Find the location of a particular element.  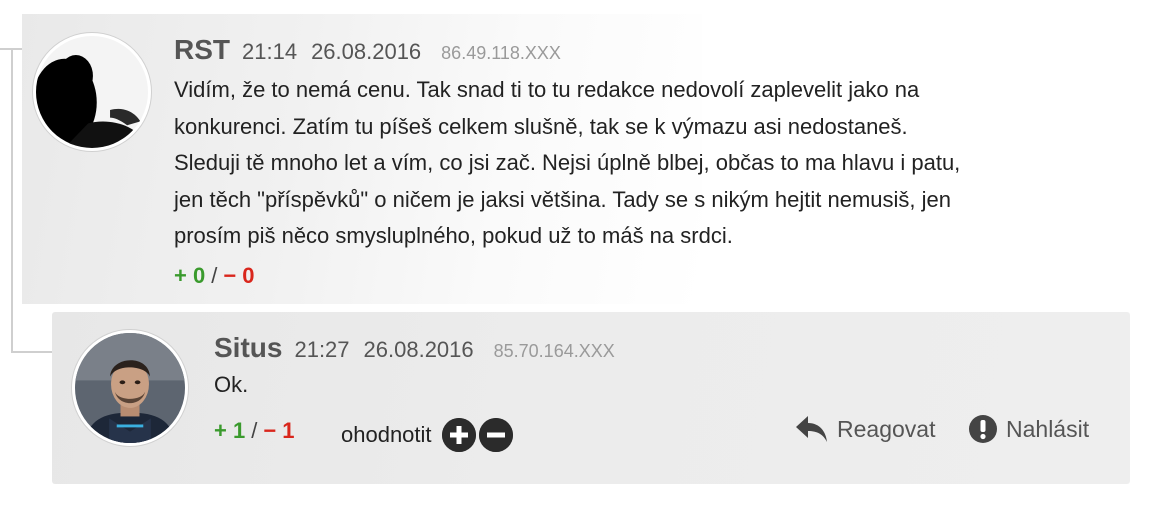

plus-circle-icon is located at coordinates (458, 435).